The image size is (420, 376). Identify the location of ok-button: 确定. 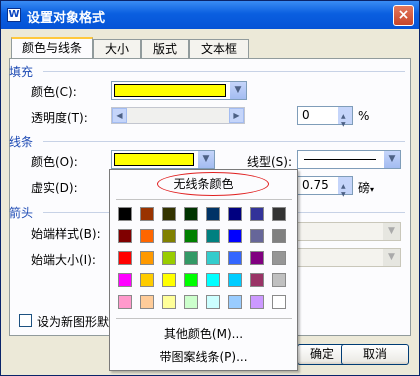
(322, 354).